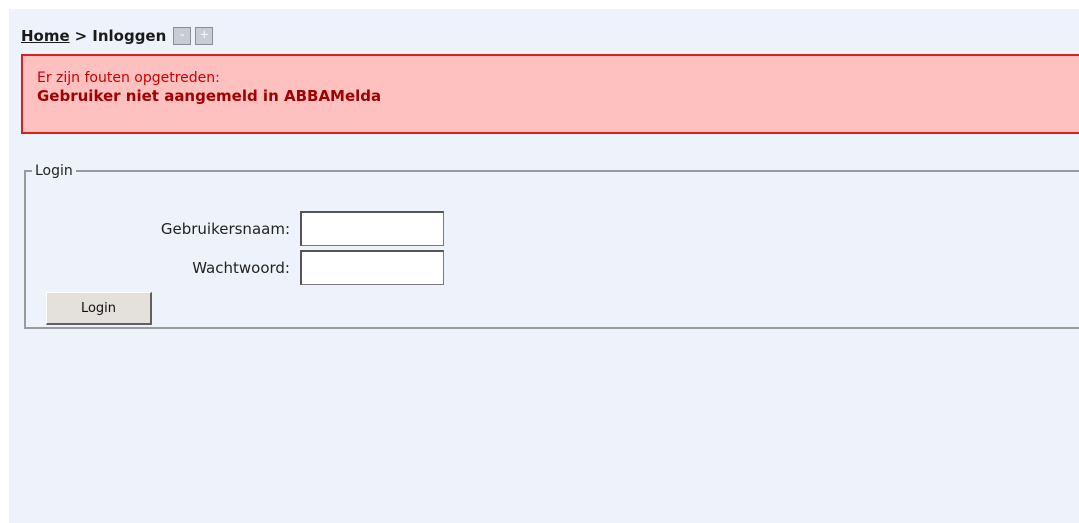  What do you see at coordinates (99, 308) in the screenshot?
I see `login-button: Login` at bounding box center [99, 308].